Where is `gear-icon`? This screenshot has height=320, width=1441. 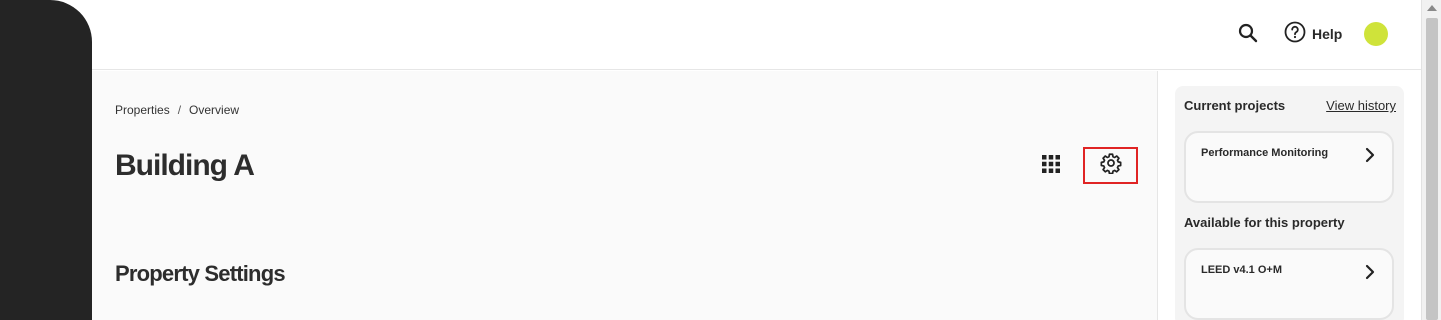 gear-icon is located at coordinates (1111, 165).